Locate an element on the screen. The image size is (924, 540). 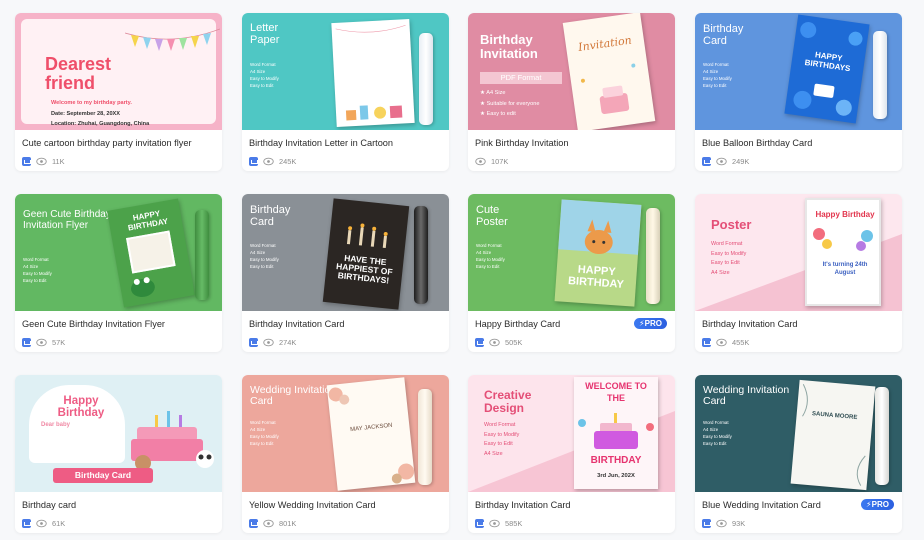
card-title: Yellow Wedding Invitation Card is located at coordinates (312, 505).